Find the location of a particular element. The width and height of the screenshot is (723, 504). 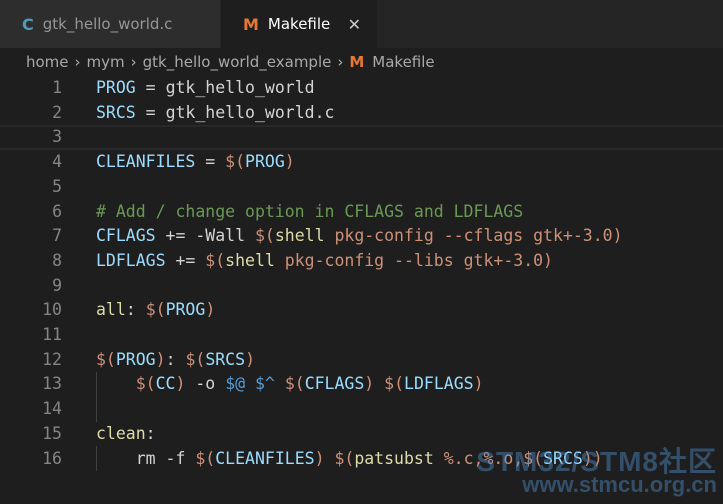

line-code: $(PROG): $(SRCS) is located at coordinates (175, 360).